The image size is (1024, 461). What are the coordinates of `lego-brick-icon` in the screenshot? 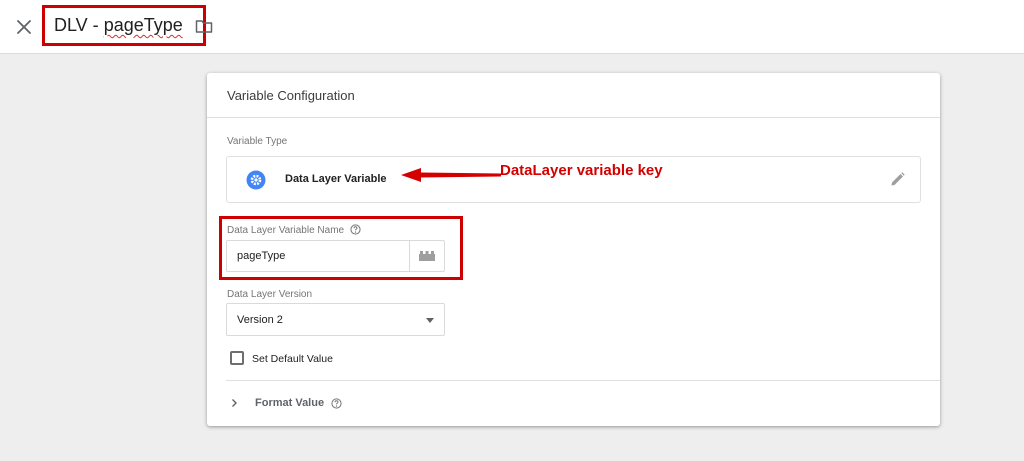 It's located at (427, 256).